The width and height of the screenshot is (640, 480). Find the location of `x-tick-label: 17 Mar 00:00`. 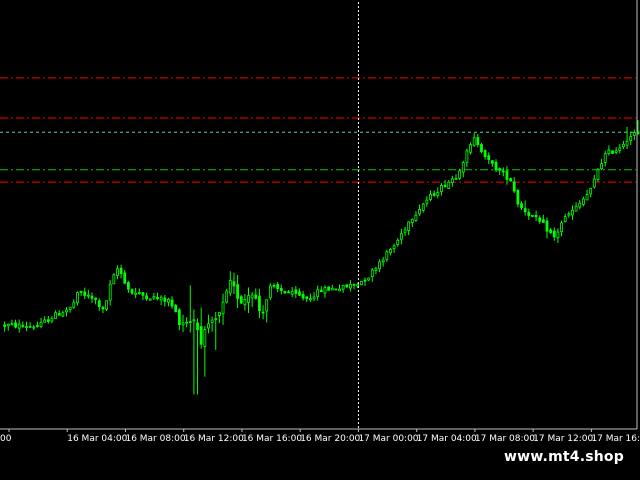

x-tick-label: 17 Mar 00:00 is located at coordinates (388, 439).